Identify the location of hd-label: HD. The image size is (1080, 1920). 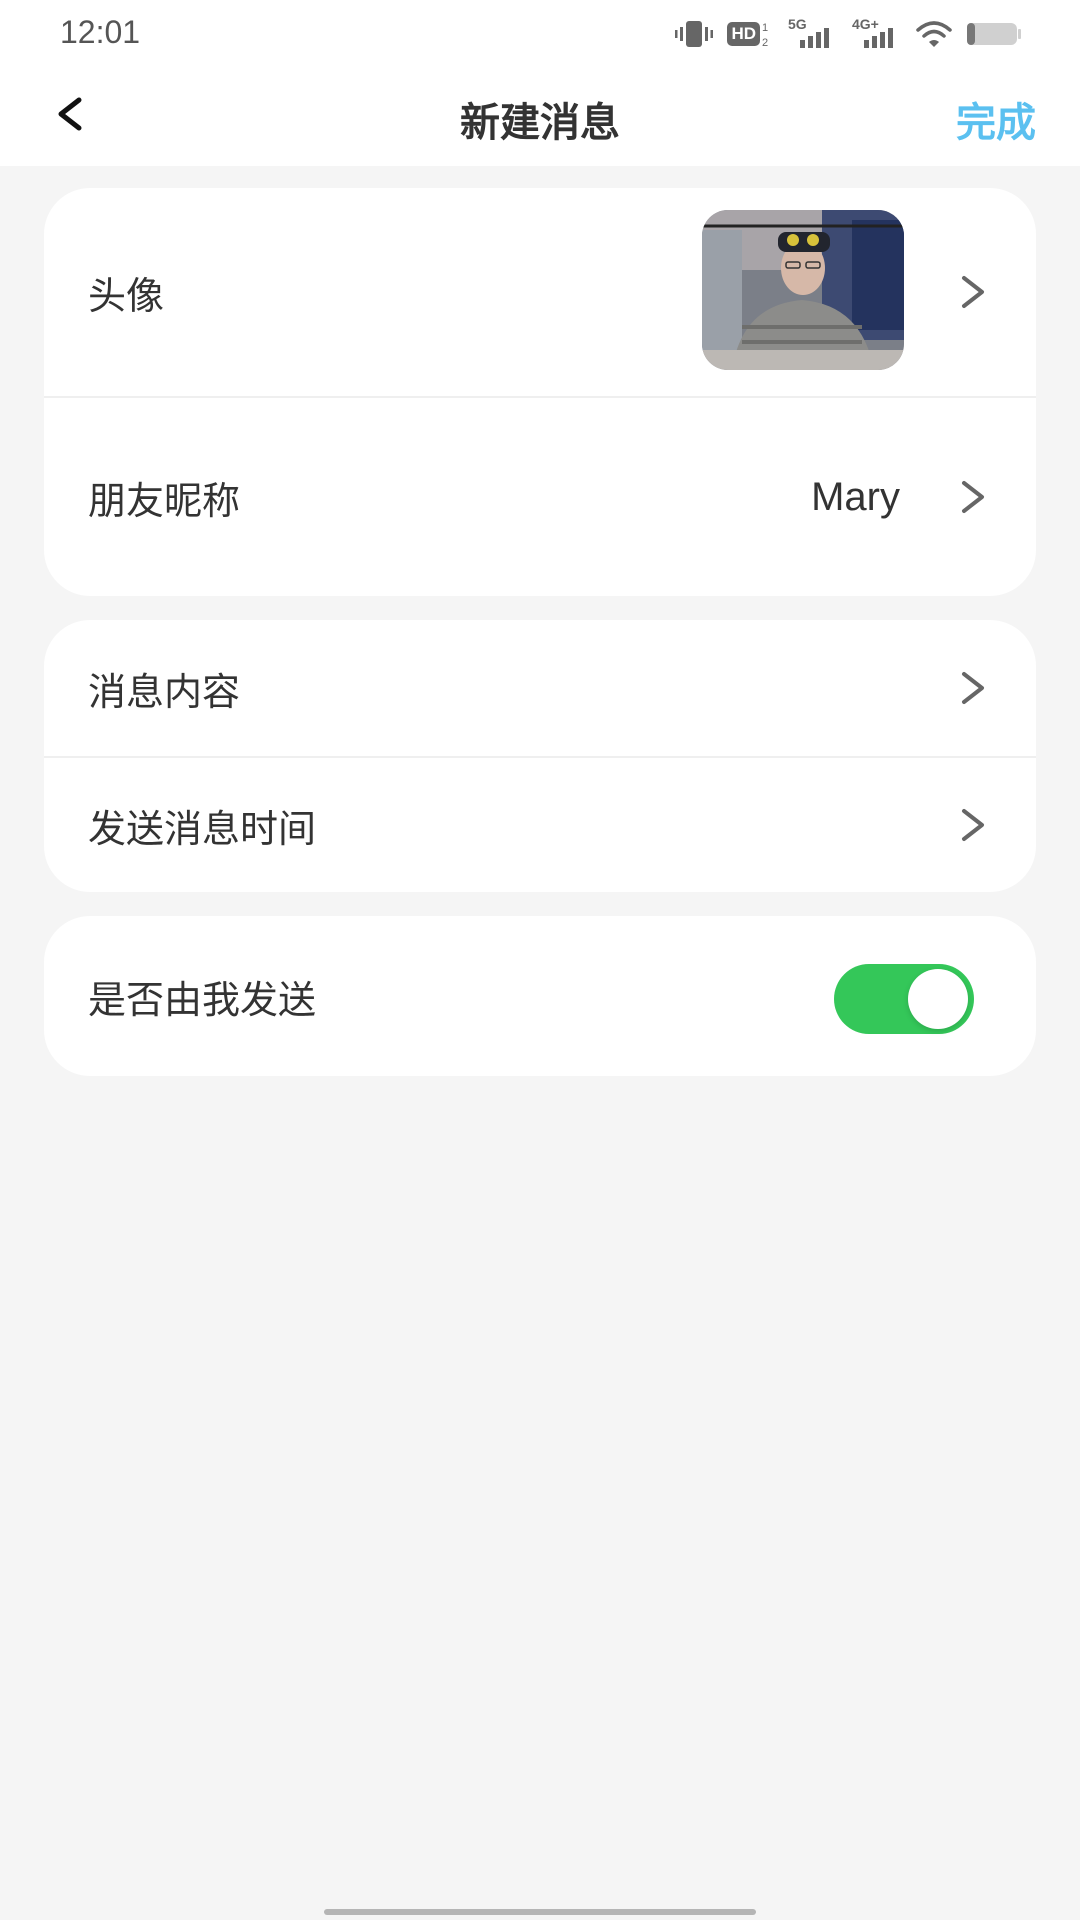
(743, 34).